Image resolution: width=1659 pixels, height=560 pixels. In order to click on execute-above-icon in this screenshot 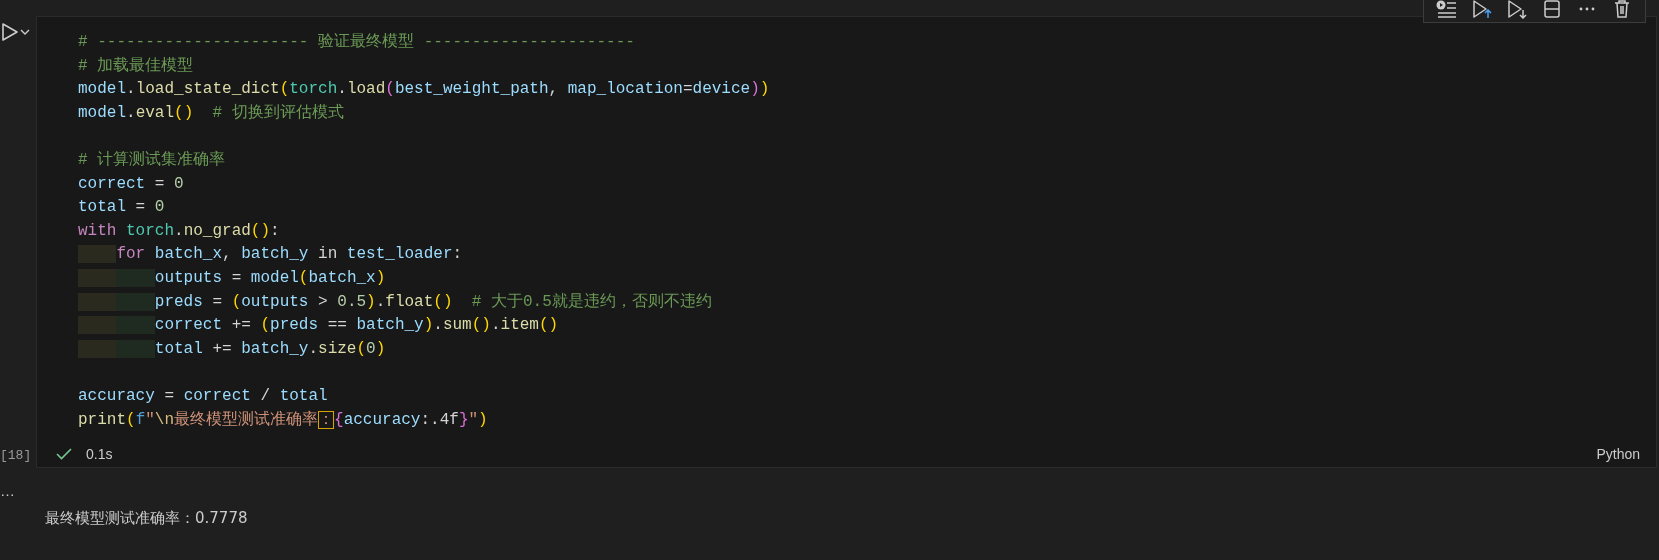, I will do `click(1482, 9)`.